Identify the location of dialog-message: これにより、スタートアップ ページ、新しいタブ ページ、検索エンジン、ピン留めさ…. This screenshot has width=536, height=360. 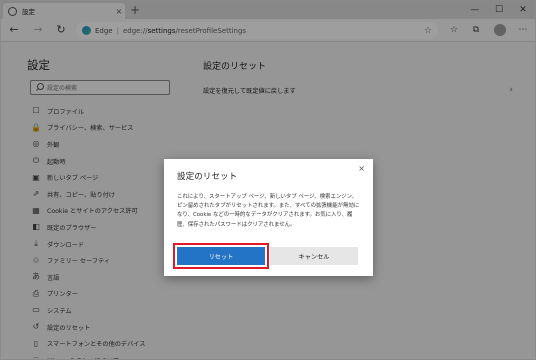
(268, 211).